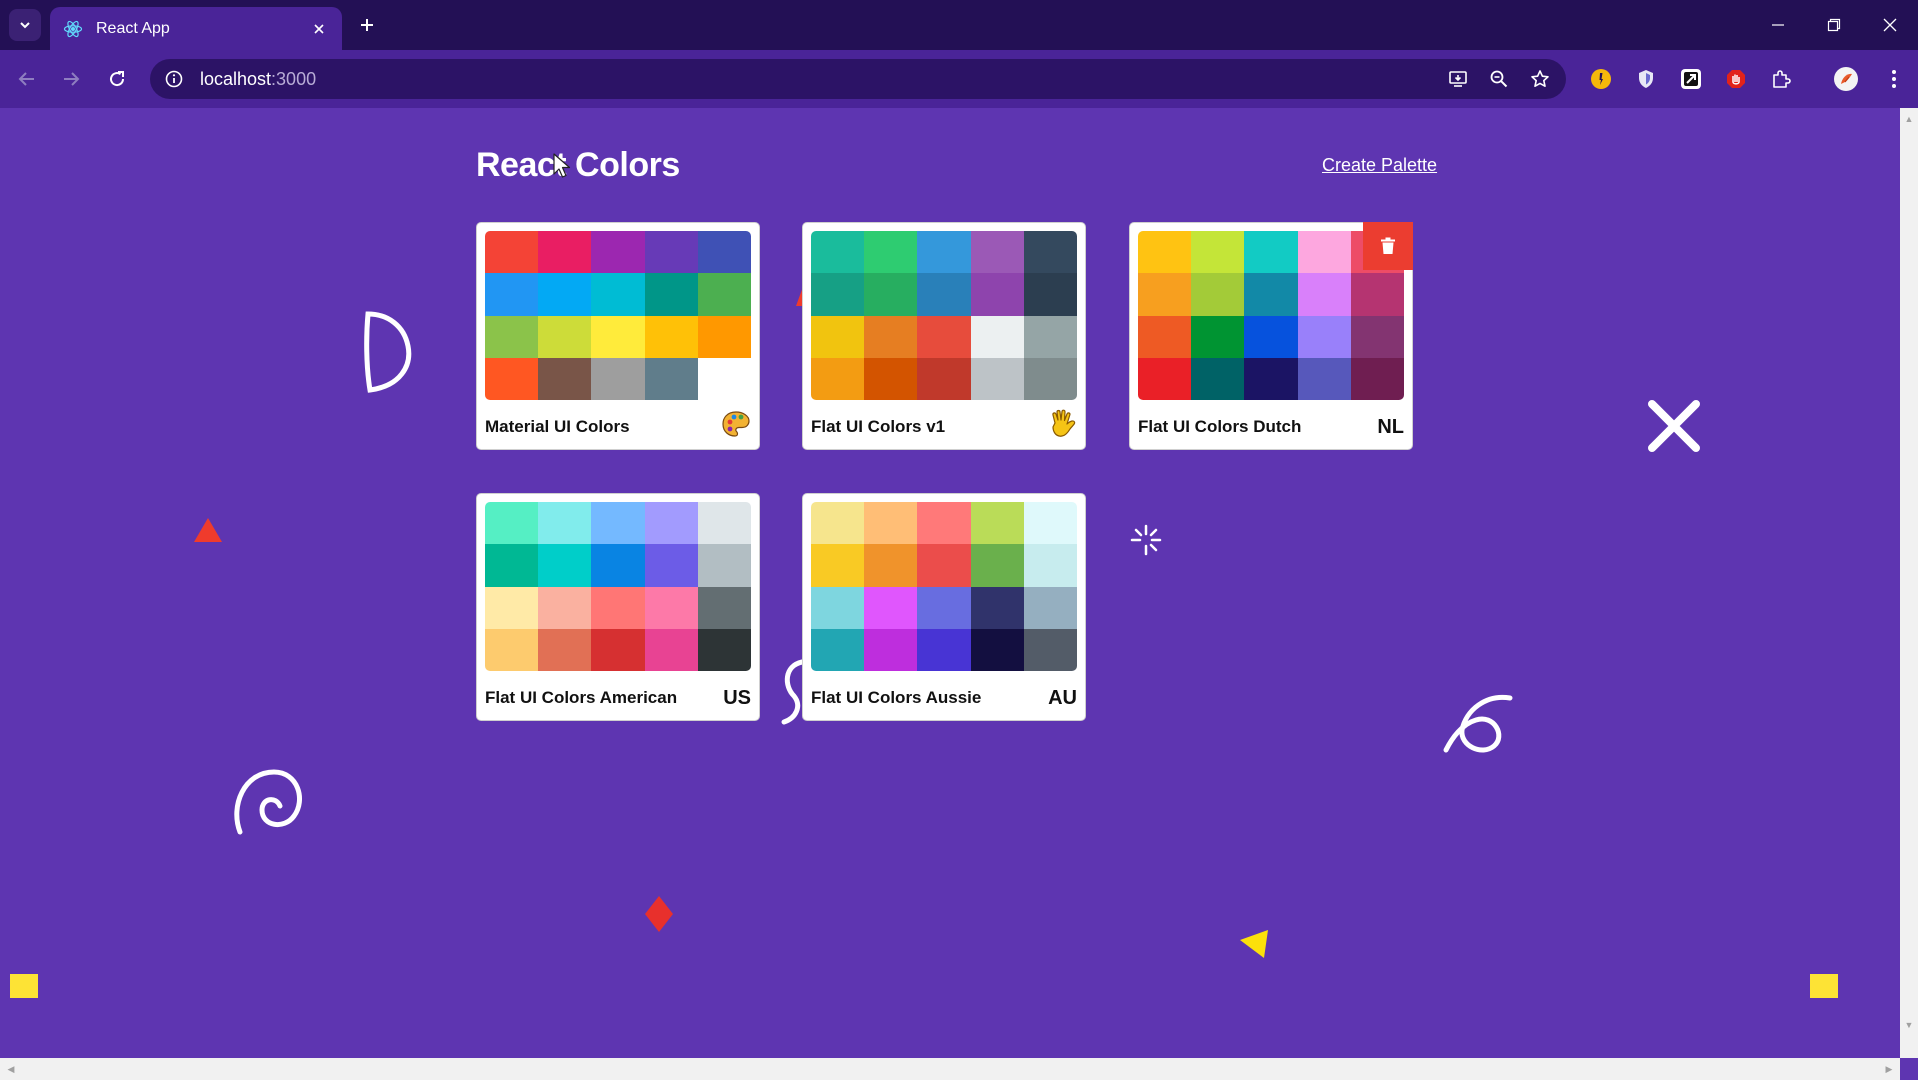  What do you see at coordinates (174, 79) in the screenshot?
I see `site-info-icon` at bounding box center [174, 79].